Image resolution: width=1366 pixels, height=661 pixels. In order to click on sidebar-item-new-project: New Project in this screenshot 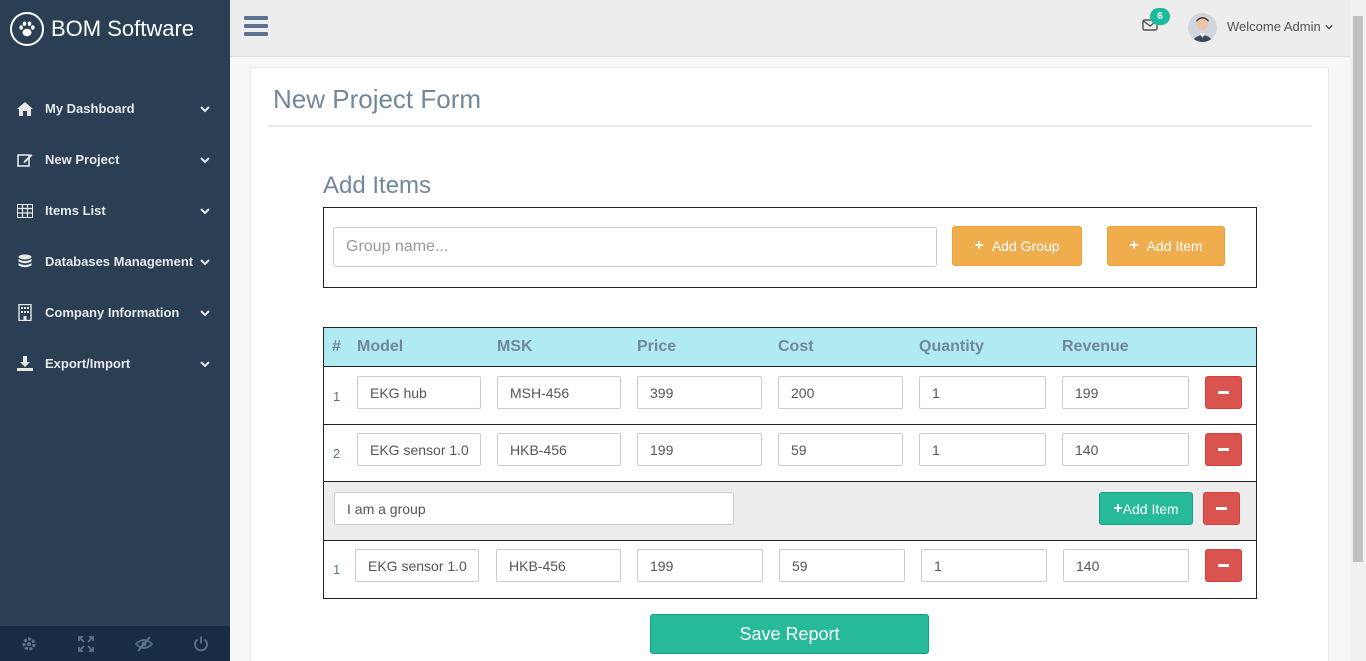, I will do `click(115, 159)`.